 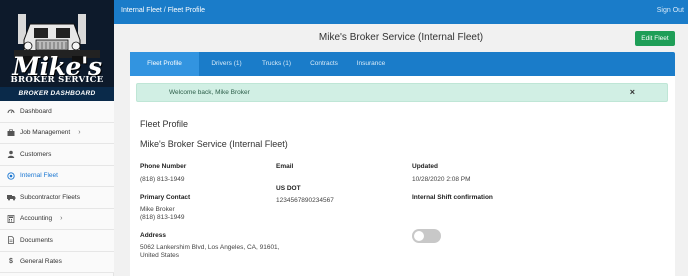 What do you see at coordinates (57, 241) in the screenshot?
I see `sidebar-item-documents: Documents` at bounding box center [57, 241].